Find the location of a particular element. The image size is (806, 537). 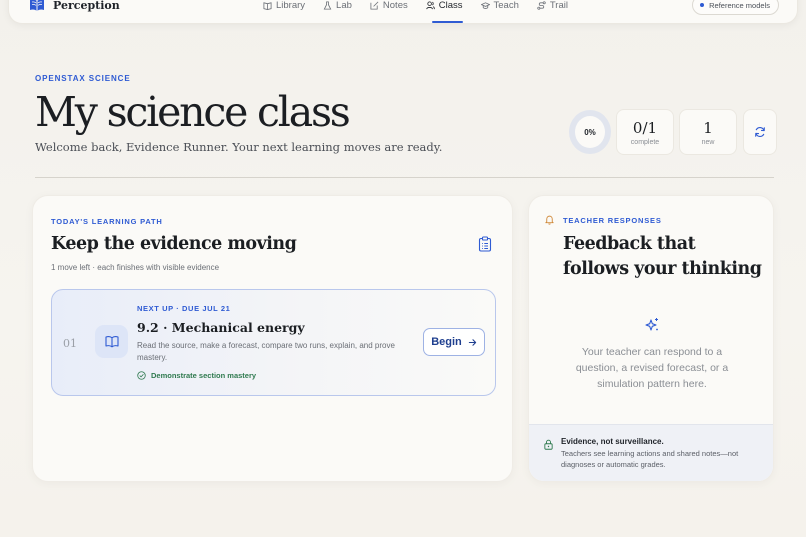

nav-item-trail: Trail is located at coordinates (552, 6).